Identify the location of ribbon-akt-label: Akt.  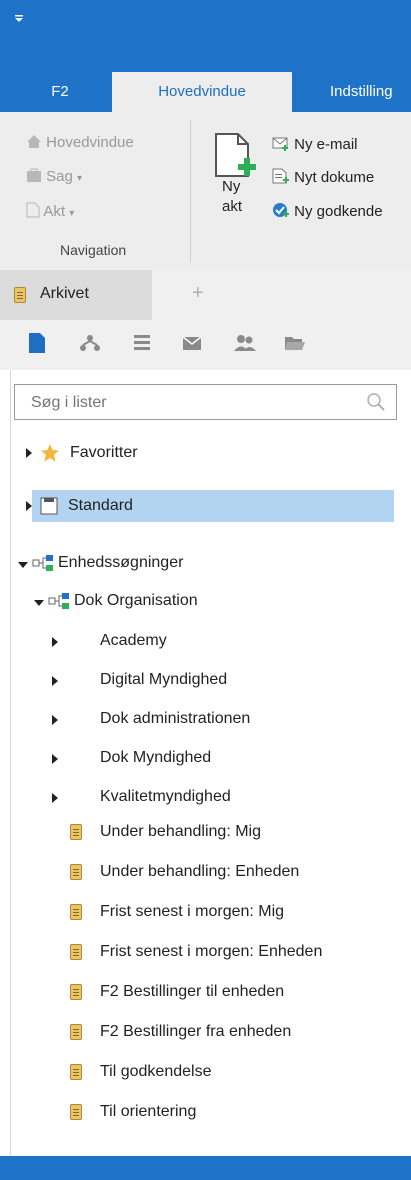
(54, 211).